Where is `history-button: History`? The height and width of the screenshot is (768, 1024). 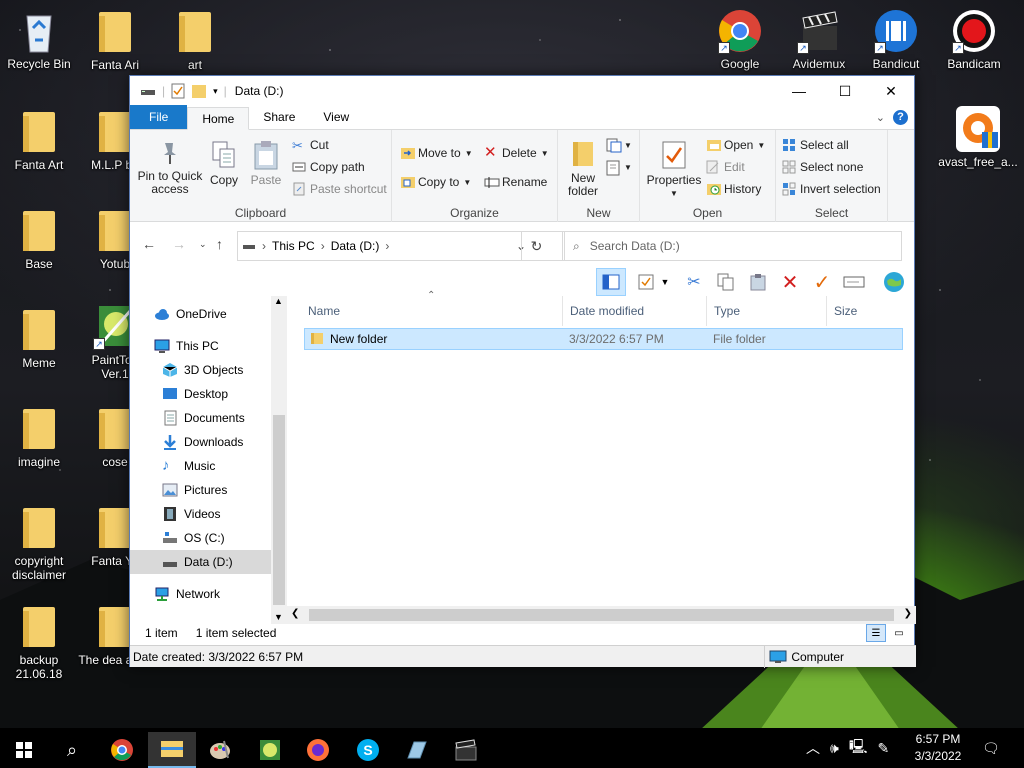
history-button: History is located at coordinates (733, 189).